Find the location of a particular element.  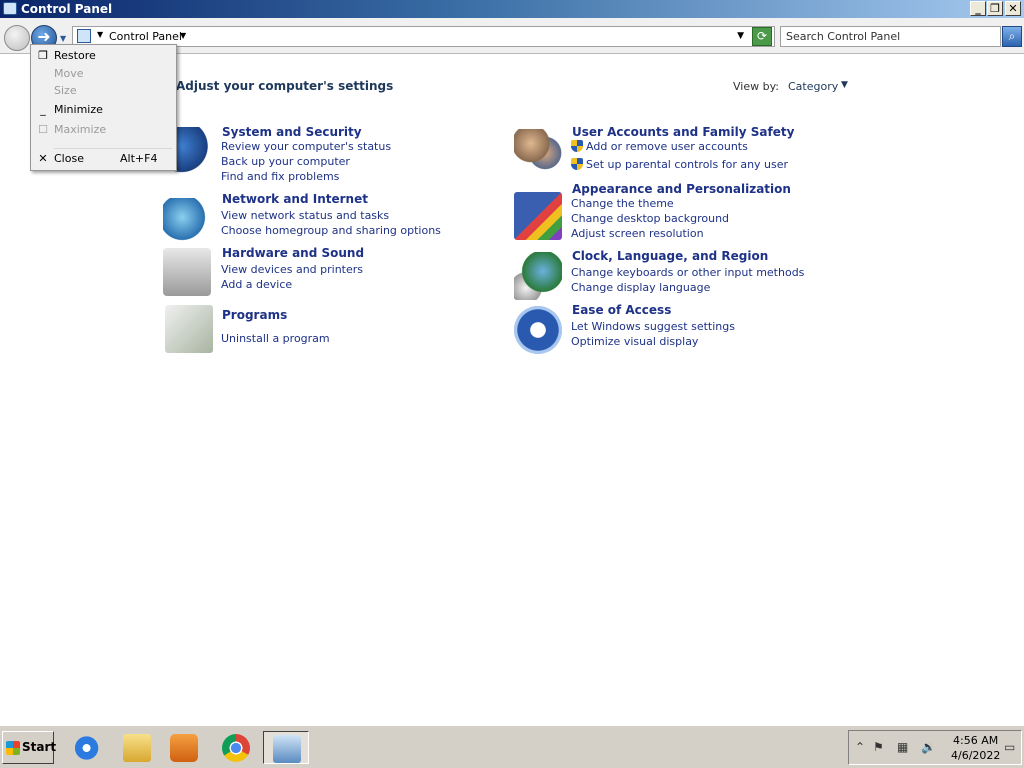

menu-item-maximize: ☐ Maximize is located at coordinates (103, 130).